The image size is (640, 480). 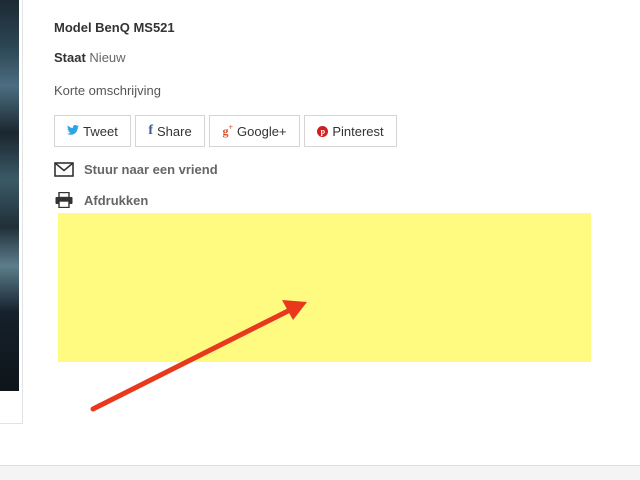 I want to click on condition-value: Nieuw, so click(x=107, y=57).